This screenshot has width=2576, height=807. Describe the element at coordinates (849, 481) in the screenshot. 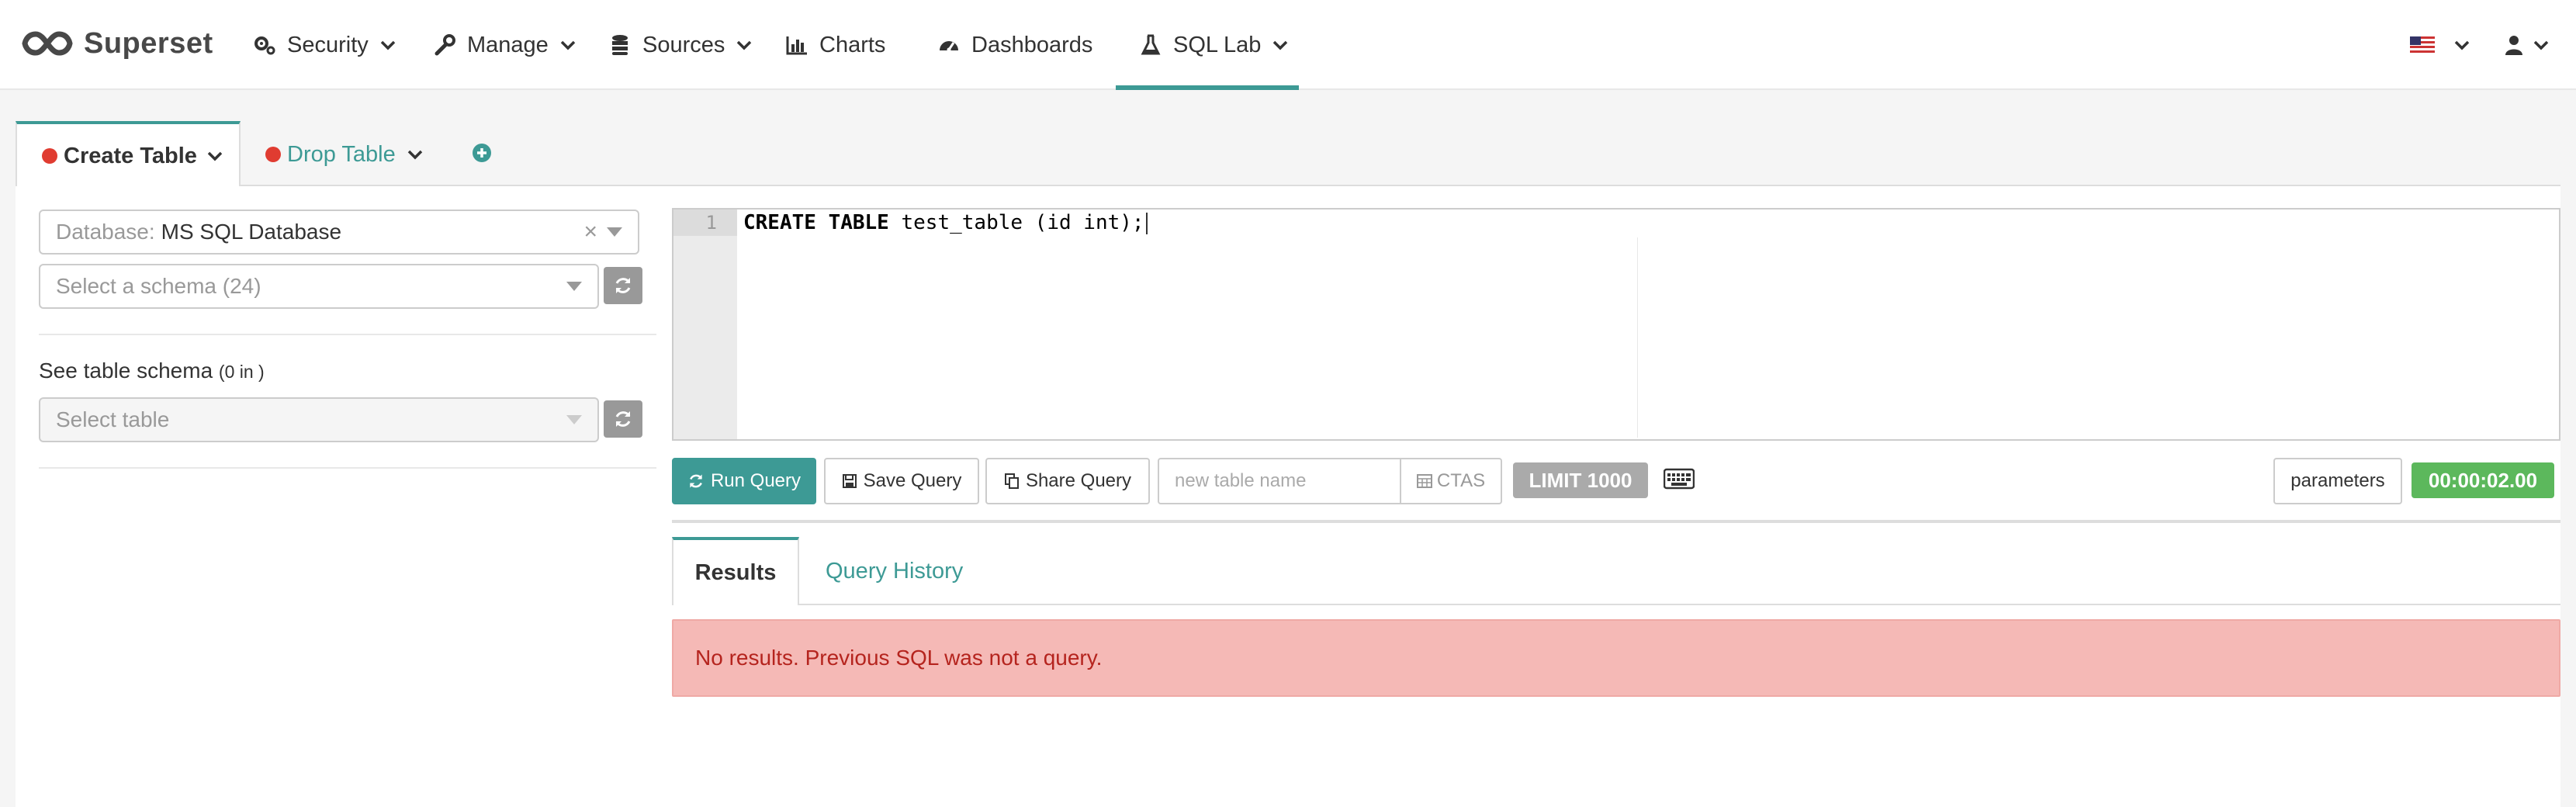

I see `save-icon` at that location.